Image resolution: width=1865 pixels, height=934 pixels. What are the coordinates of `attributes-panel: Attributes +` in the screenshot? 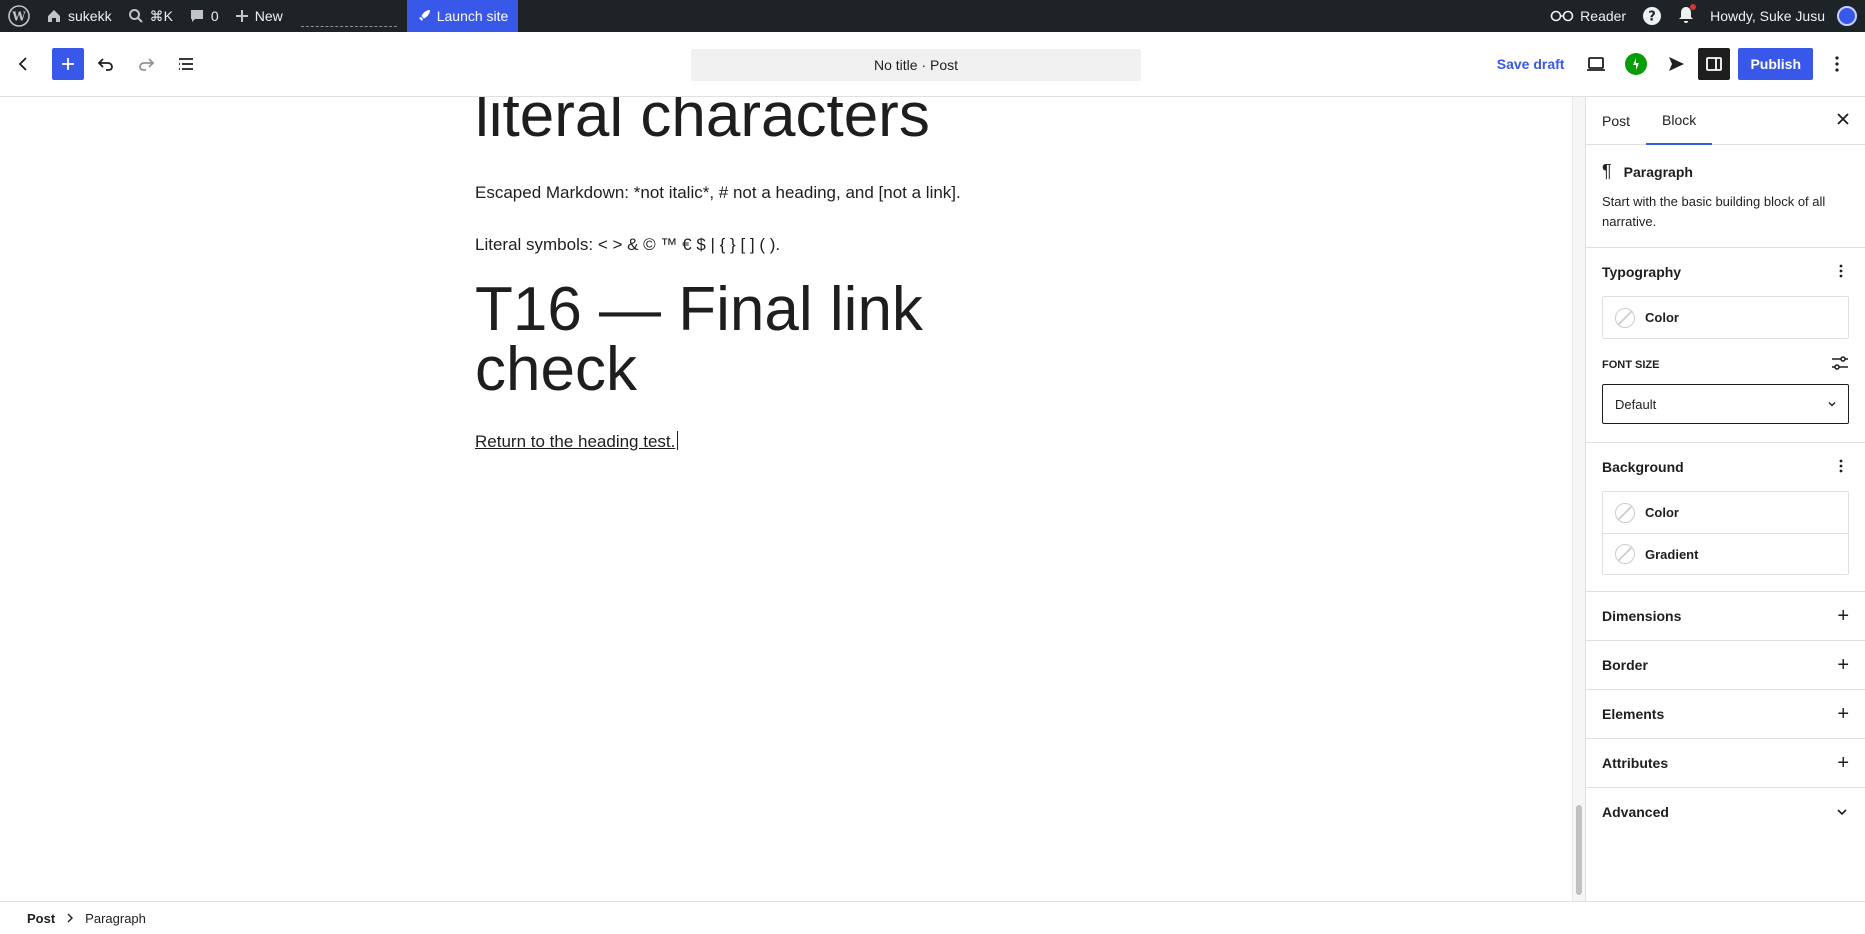 It's located at (1725, 763).